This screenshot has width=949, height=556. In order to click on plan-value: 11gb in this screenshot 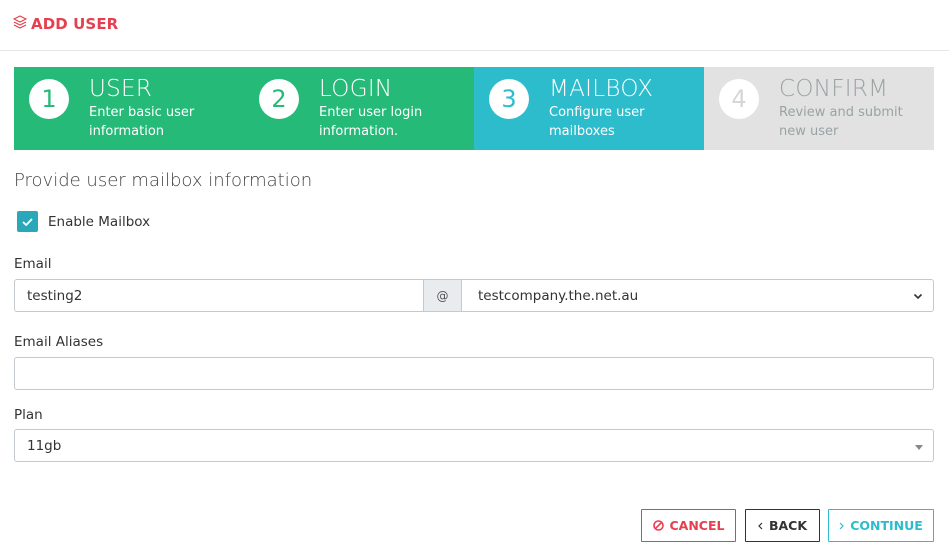, I will do `click(44, 445)`.